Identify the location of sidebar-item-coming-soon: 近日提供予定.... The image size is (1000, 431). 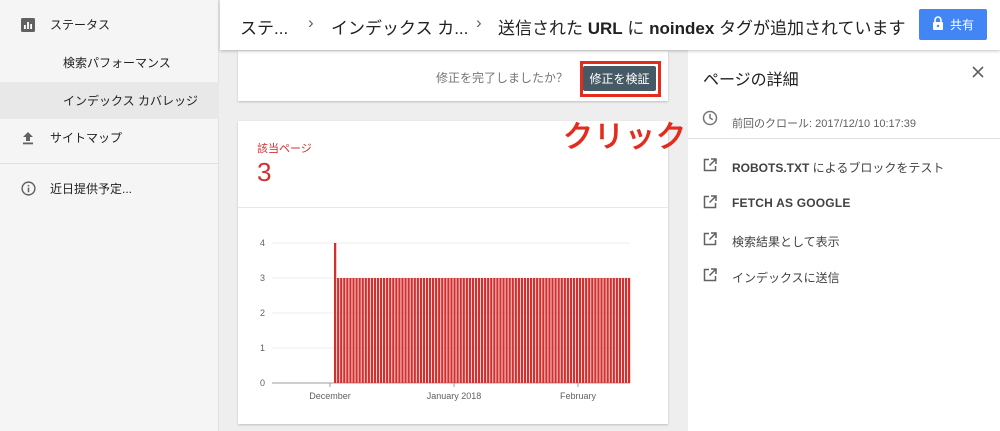
(109, 188).